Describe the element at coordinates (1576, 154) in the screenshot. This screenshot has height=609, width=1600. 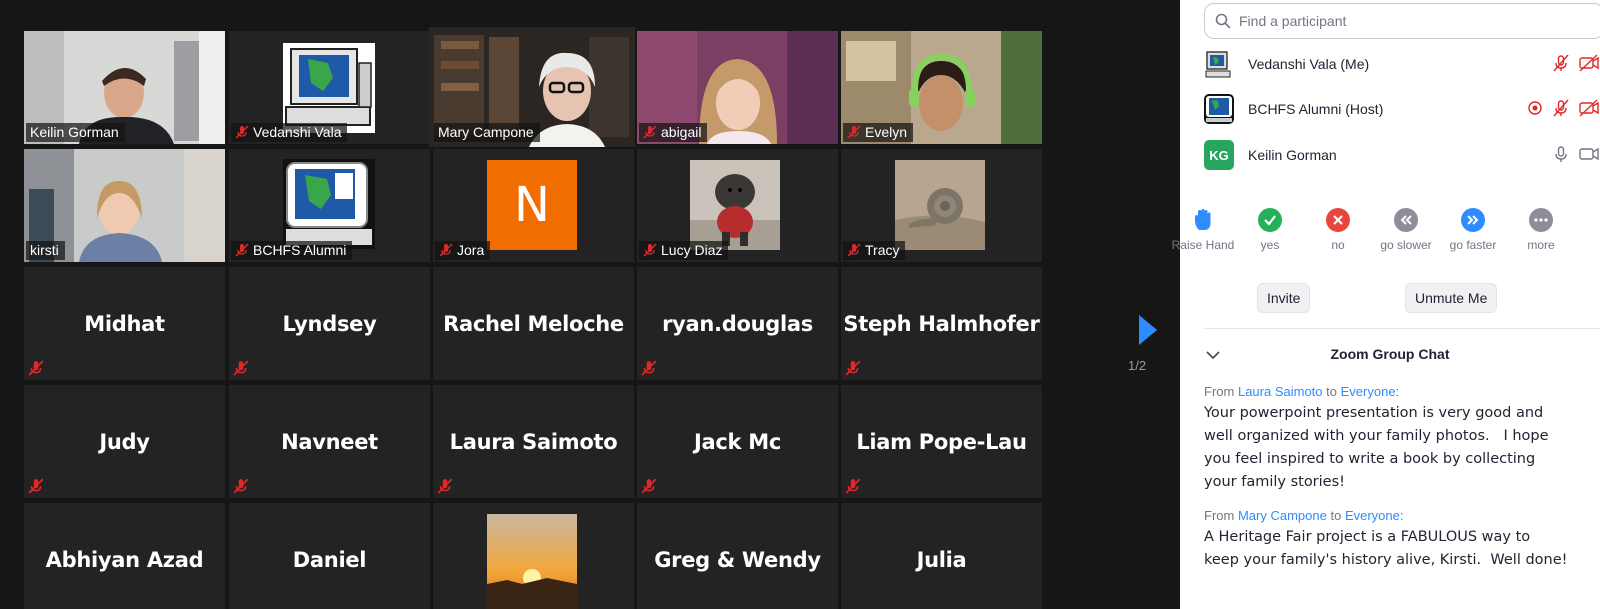
I see `participant-status-icons` at that location.